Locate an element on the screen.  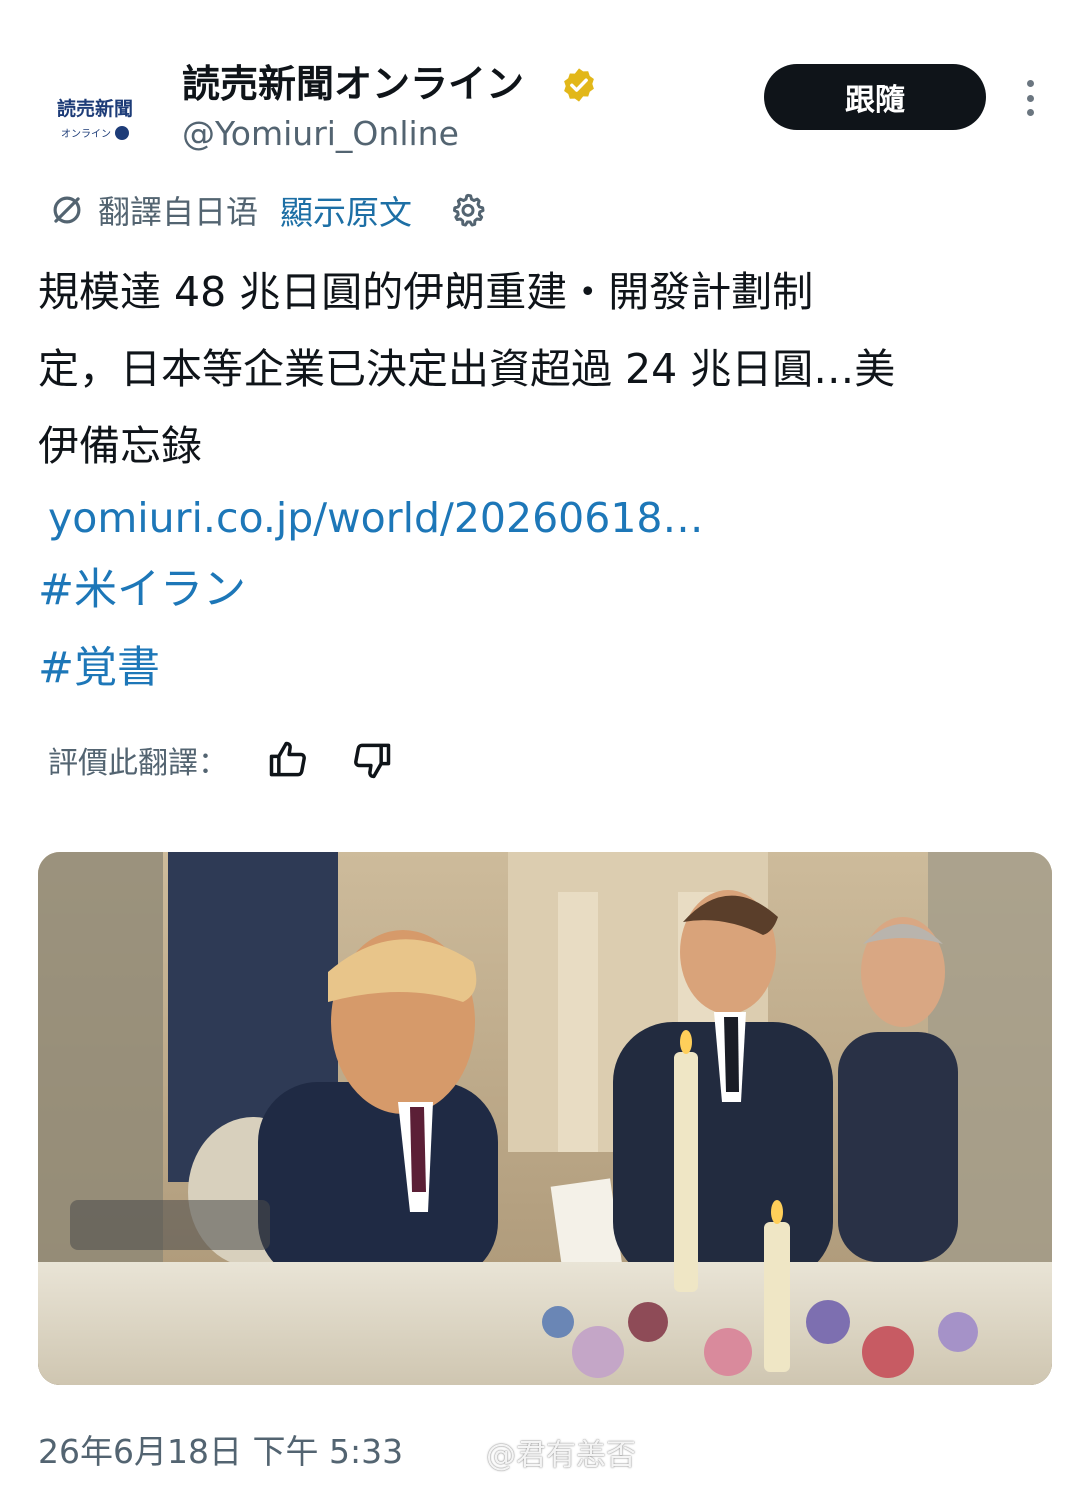
account-handle: @Yomiuri_Online is located at coordinates (320, 134).